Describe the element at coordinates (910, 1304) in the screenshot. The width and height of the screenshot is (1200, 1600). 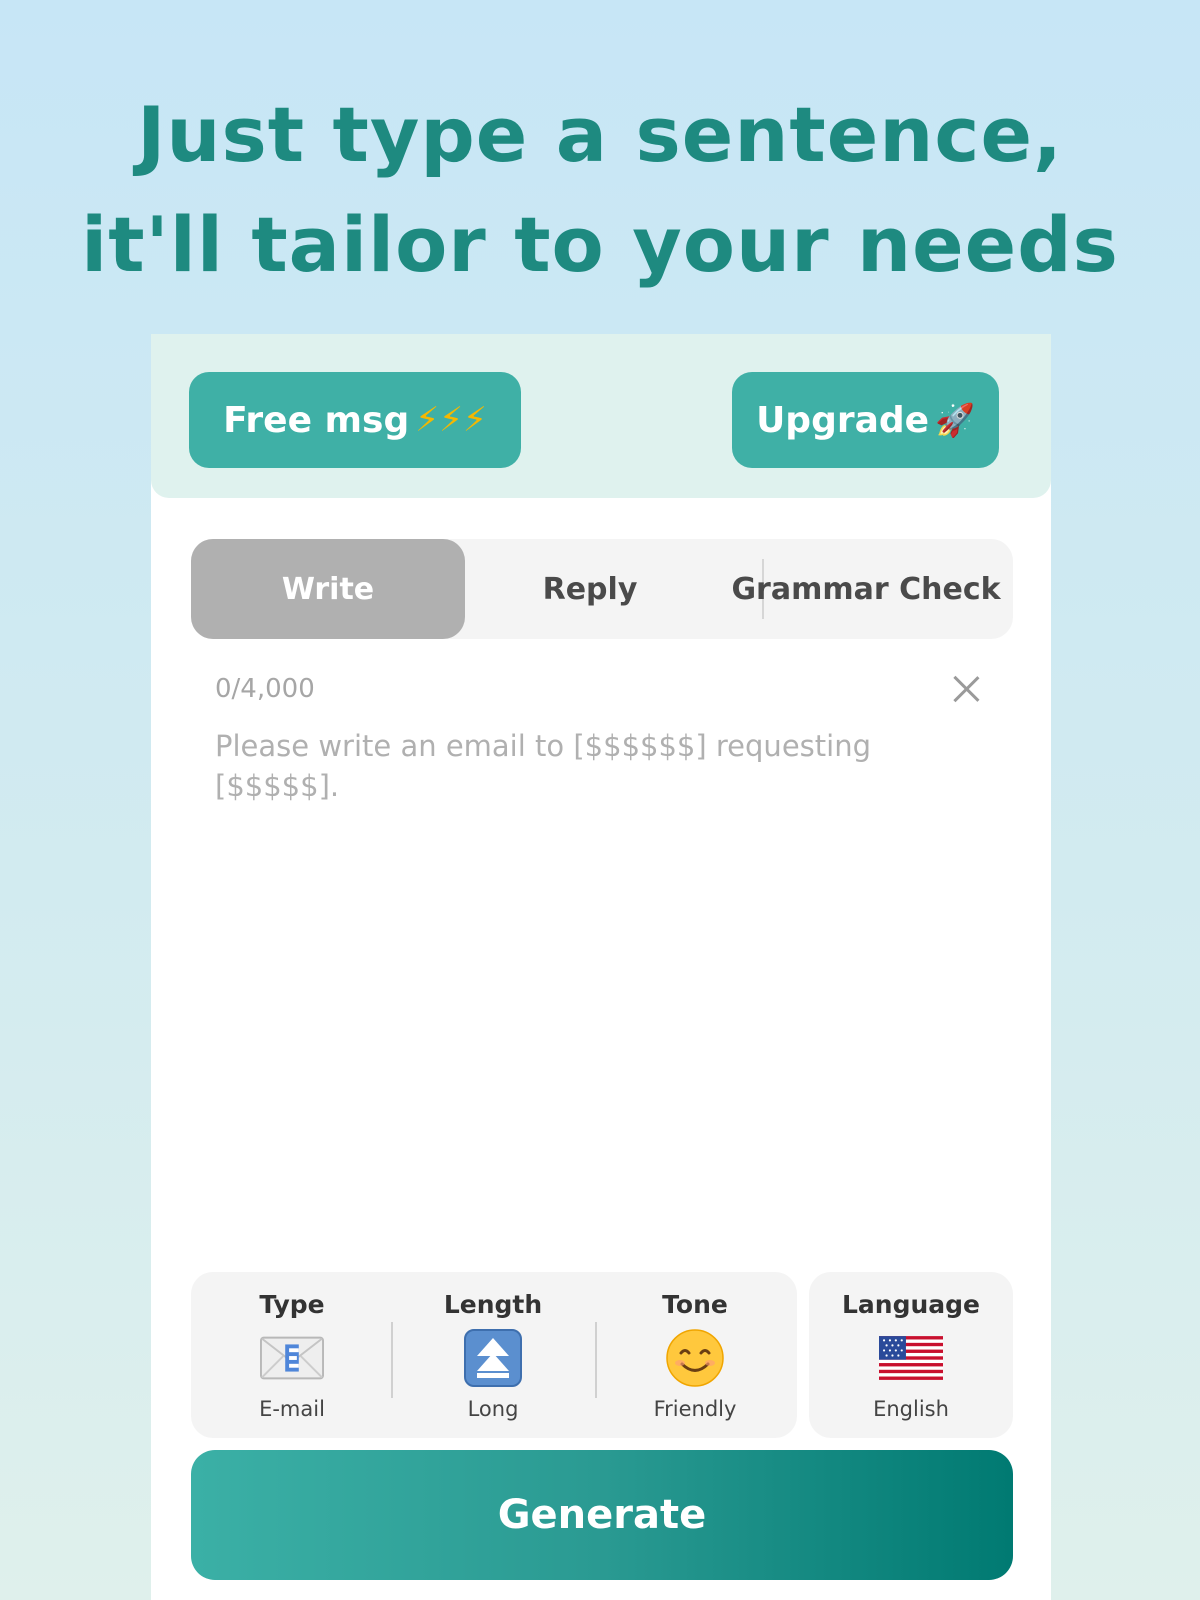
I see `language-label: Language` at that location.